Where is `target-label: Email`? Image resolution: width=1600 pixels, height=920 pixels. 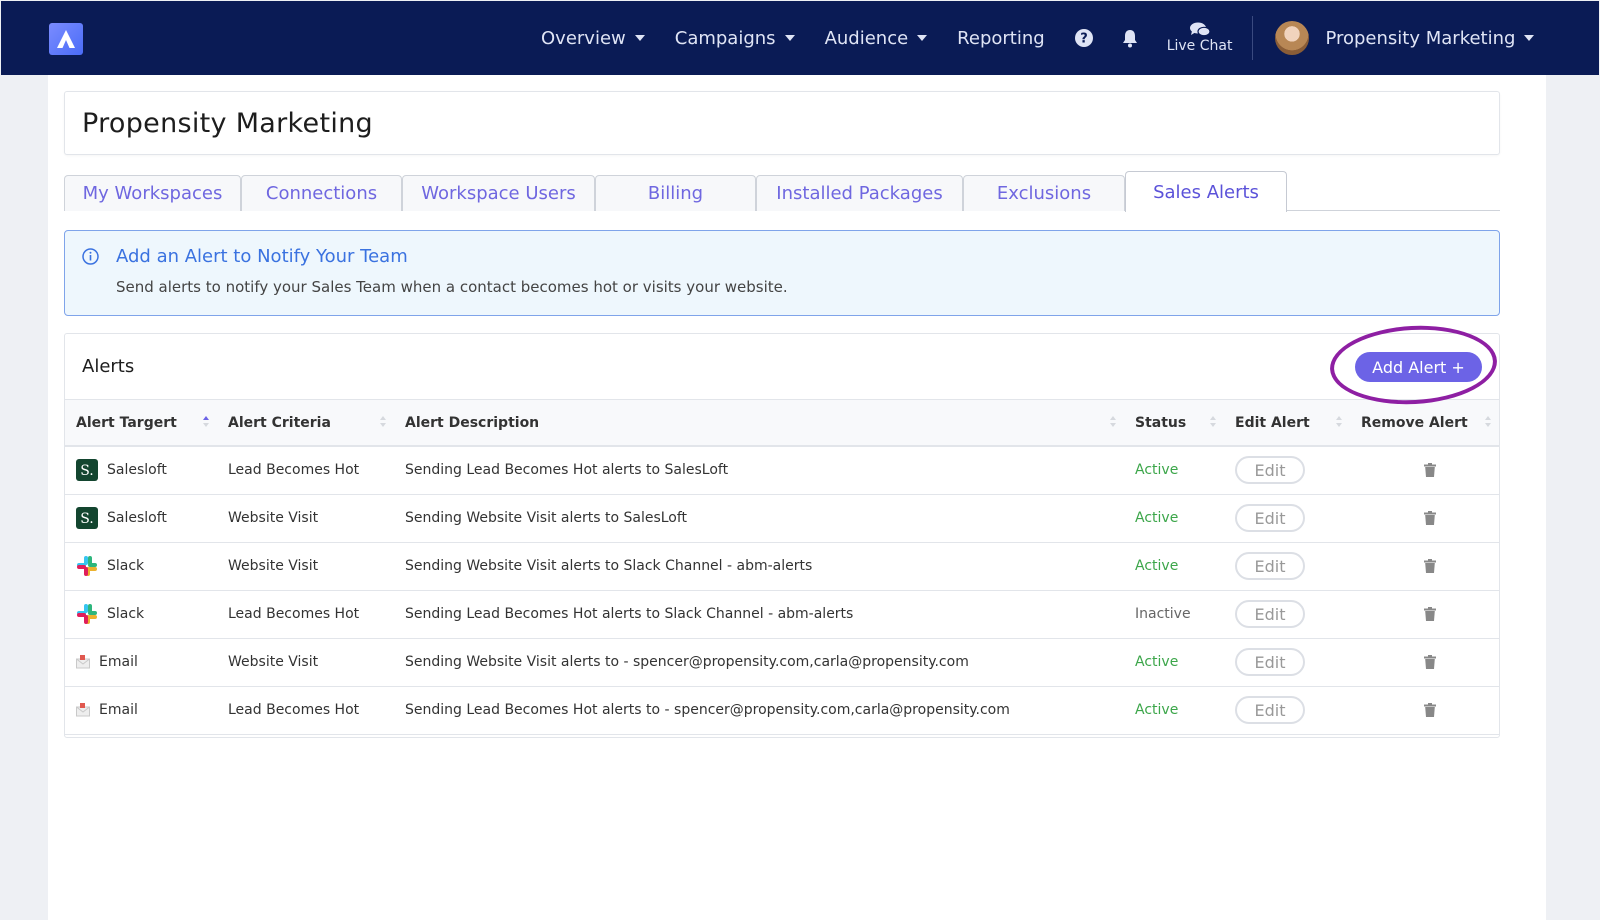
target-label: Email is located at coordinates (118, 710).